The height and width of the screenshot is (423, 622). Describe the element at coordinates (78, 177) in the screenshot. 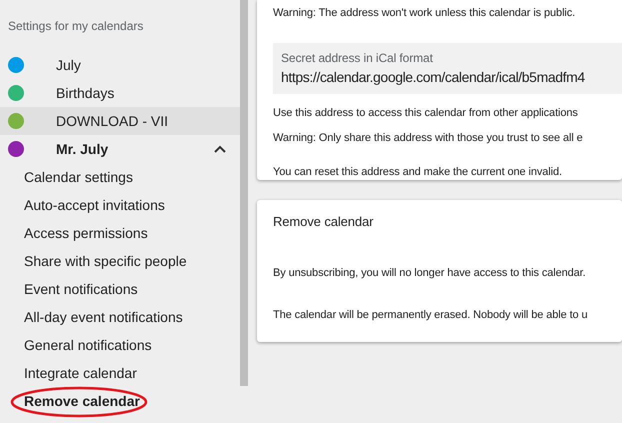

I see `settings-menu-item: Calendar settings` at that location.